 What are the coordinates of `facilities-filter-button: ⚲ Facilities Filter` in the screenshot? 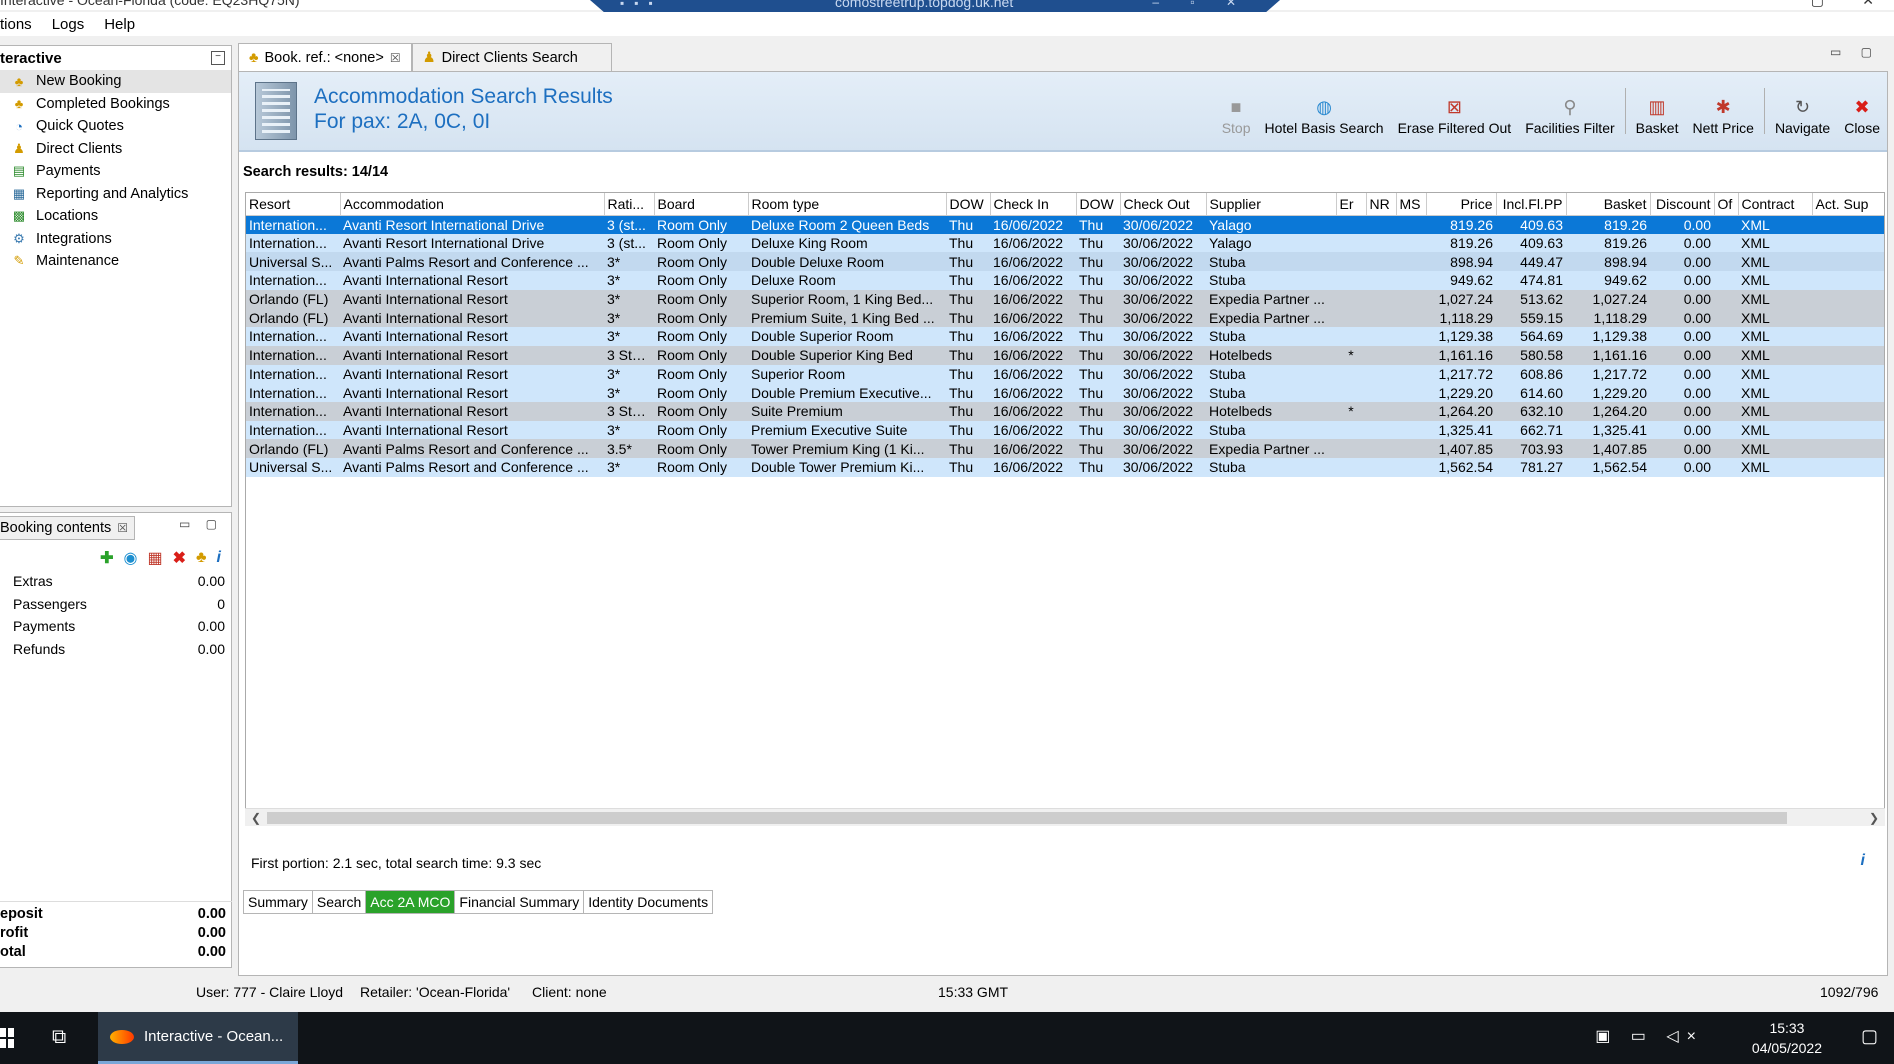 It's located at (1569, 111).